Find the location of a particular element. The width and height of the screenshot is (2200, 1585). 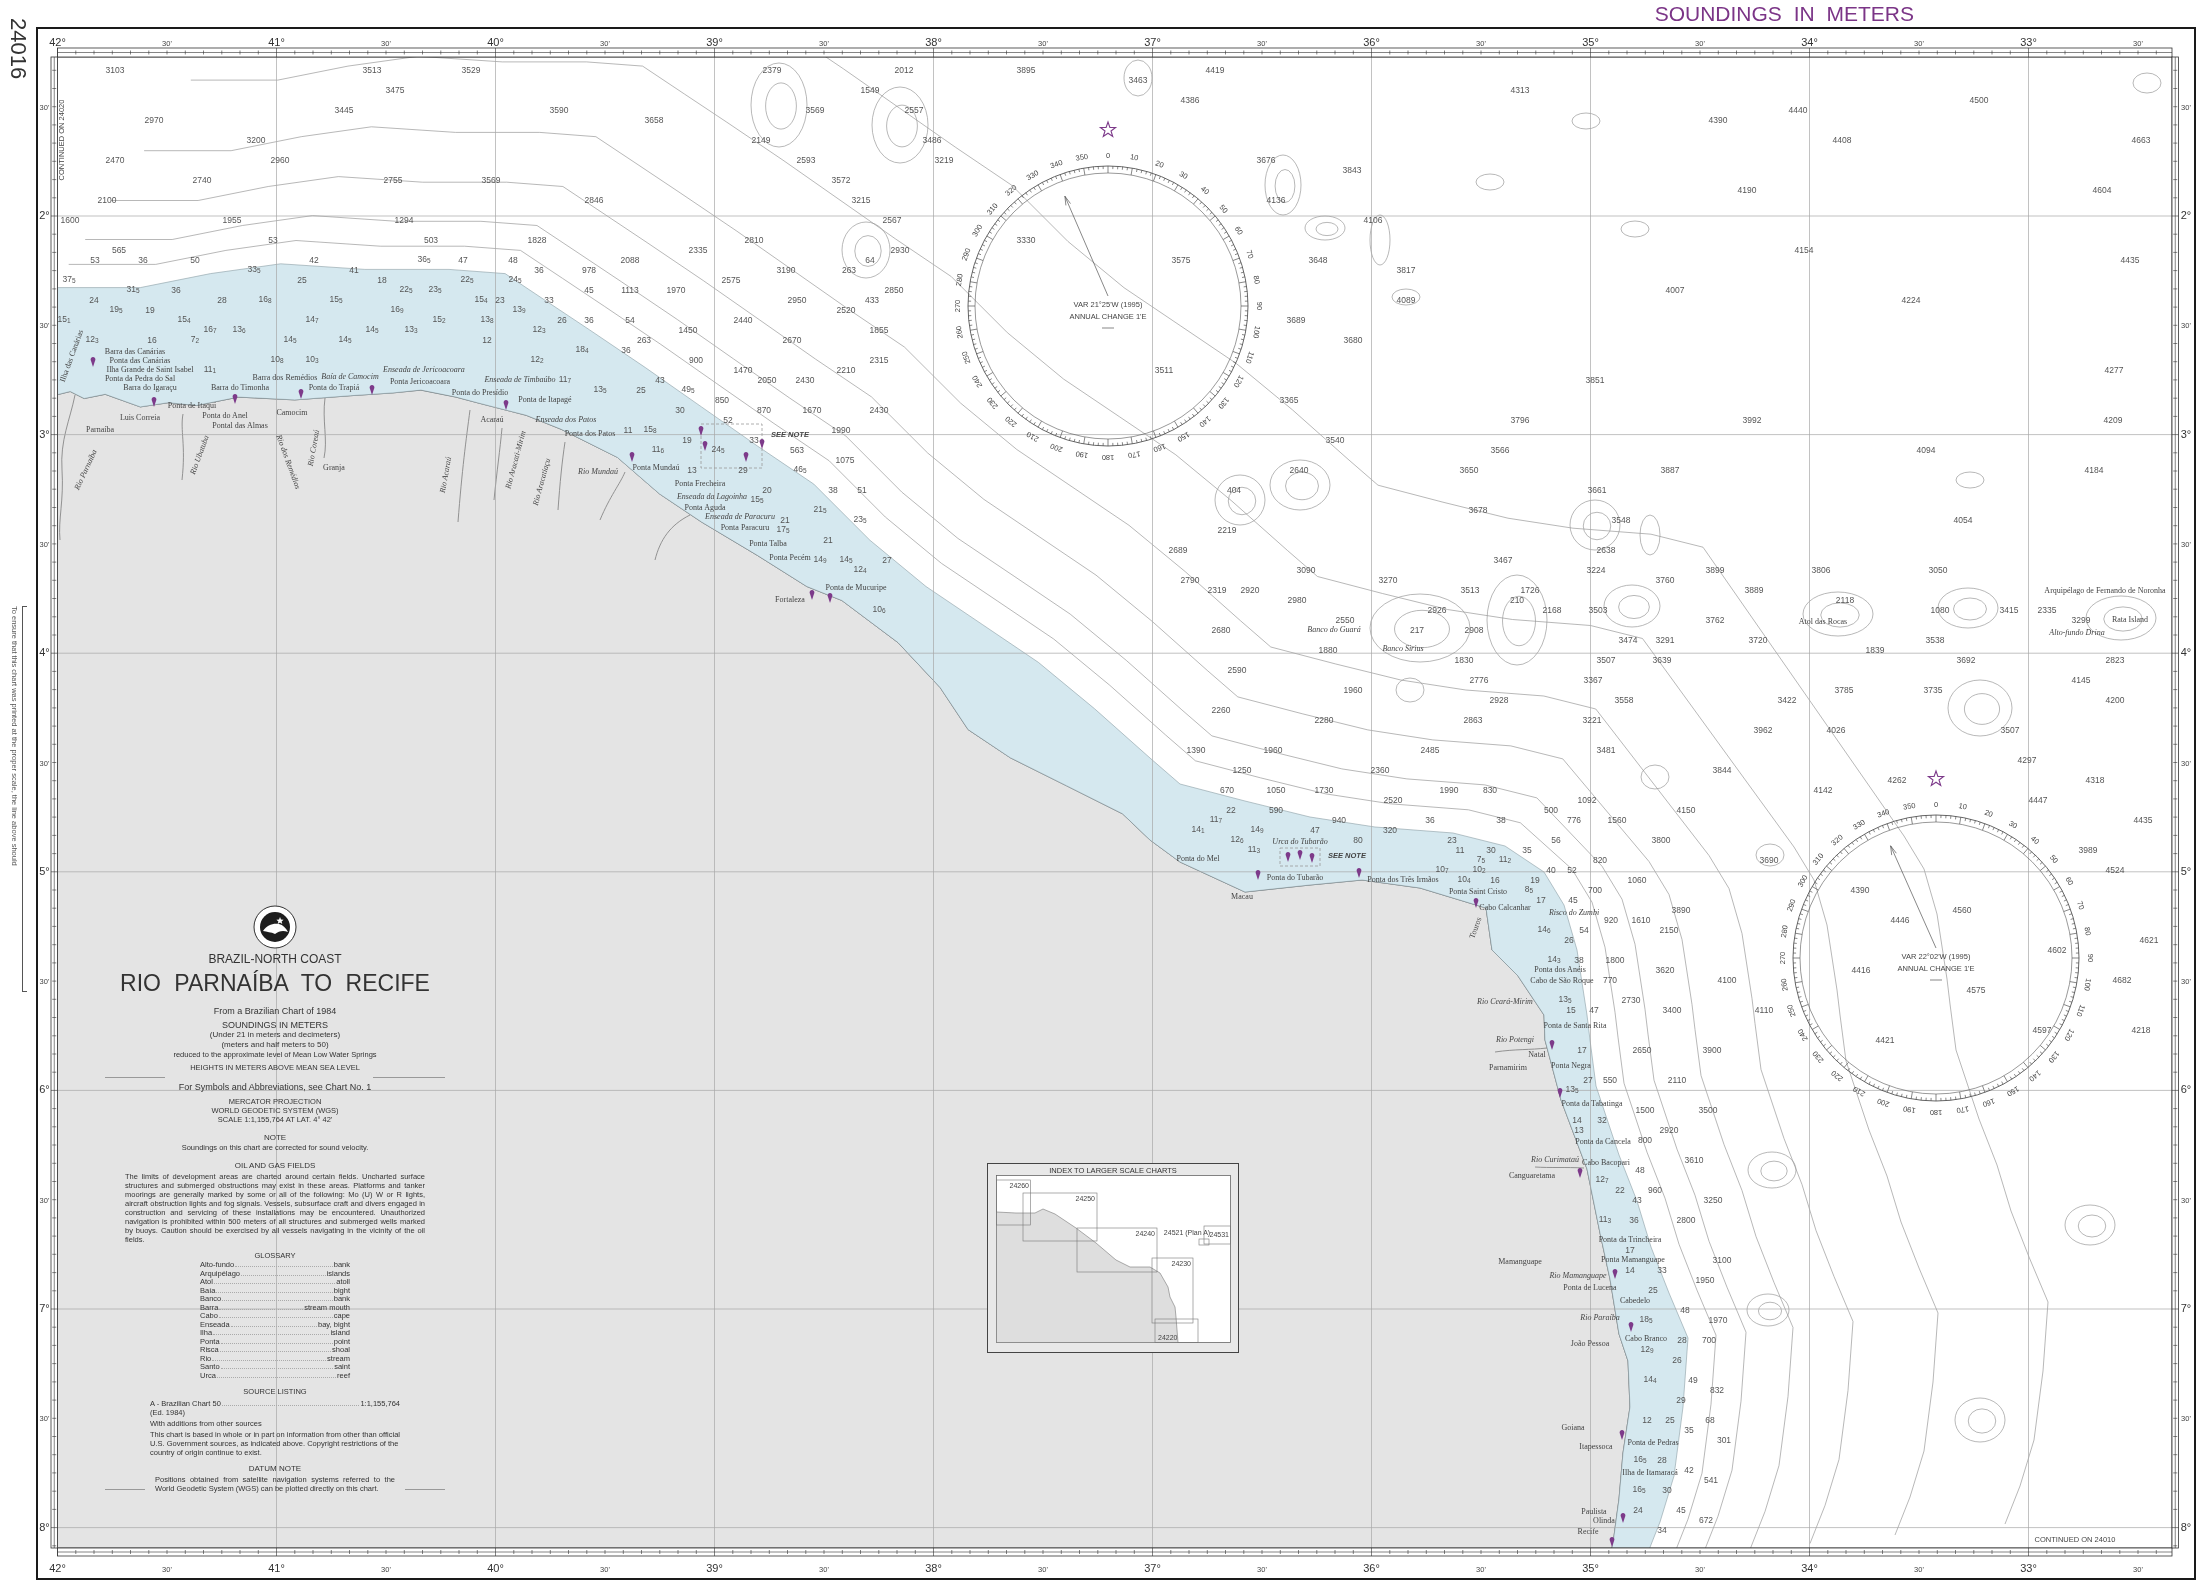

depth-sounding: 3090 is located at coordinates (1306, 570).